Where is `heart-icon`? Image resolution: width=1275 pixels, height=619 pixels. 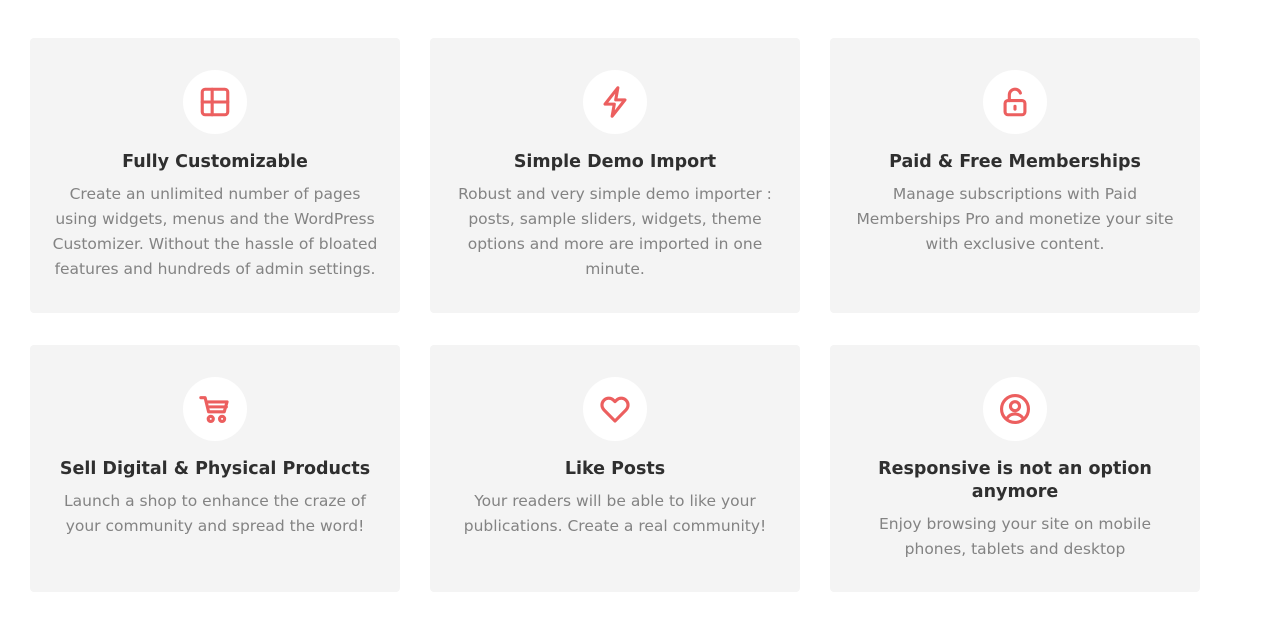
heart-icon is located at coordinates (615, 409).